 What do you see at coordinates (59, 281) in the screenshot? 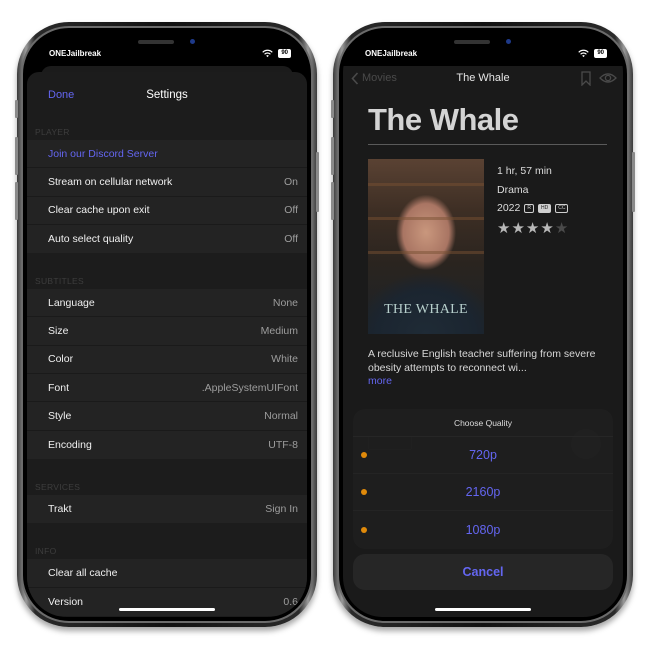
I see `section-header-subtitles: SUBTITLES` at bounding box center [59, 281].